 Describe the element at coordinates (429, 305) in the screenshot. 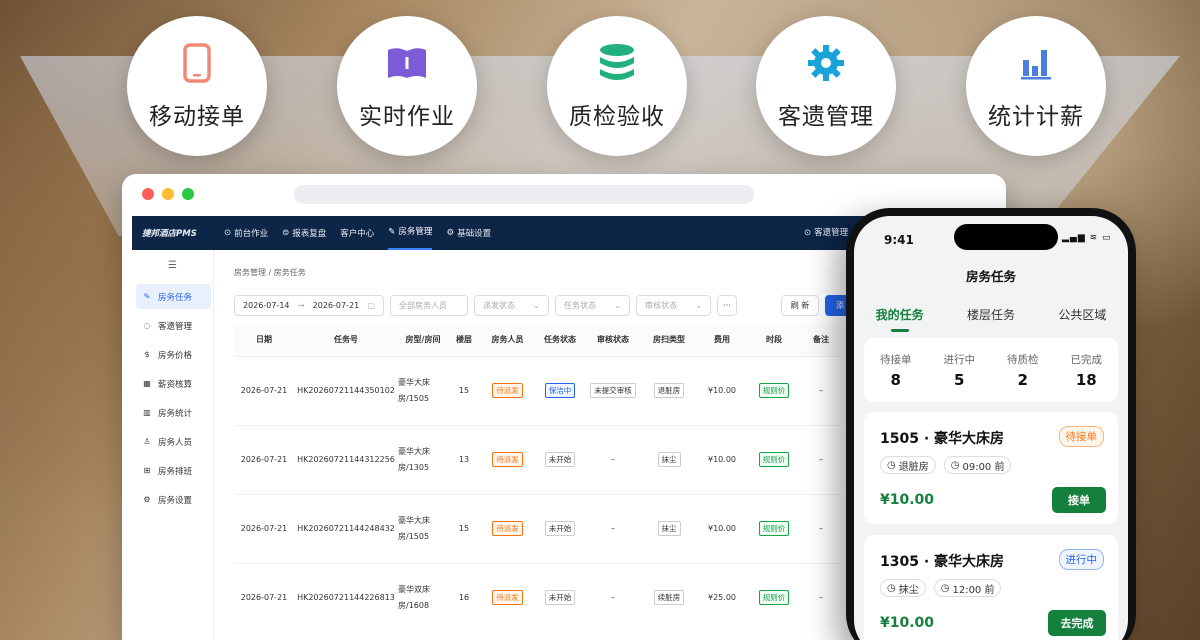

I see `staff-select: 全部房务人员` at that location.